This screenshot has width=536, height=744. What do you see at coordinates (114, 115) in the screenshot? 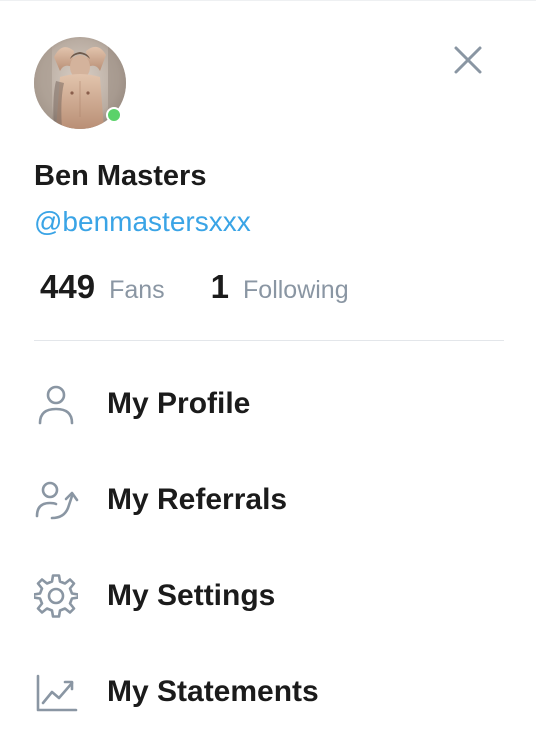
I see `online-status-dot` at bounding box center [114, 115].